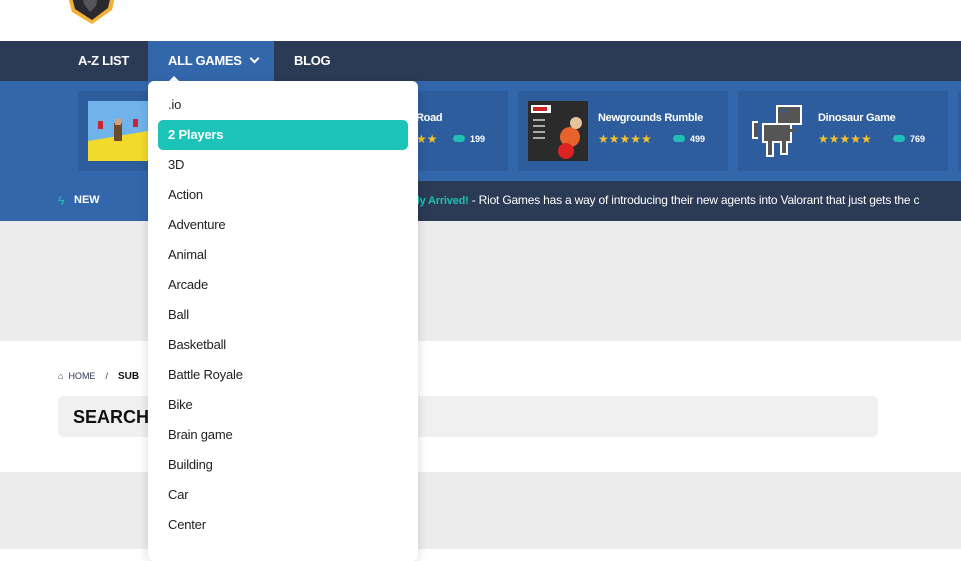  I want to click on play-count: 769, so click(909, 139).